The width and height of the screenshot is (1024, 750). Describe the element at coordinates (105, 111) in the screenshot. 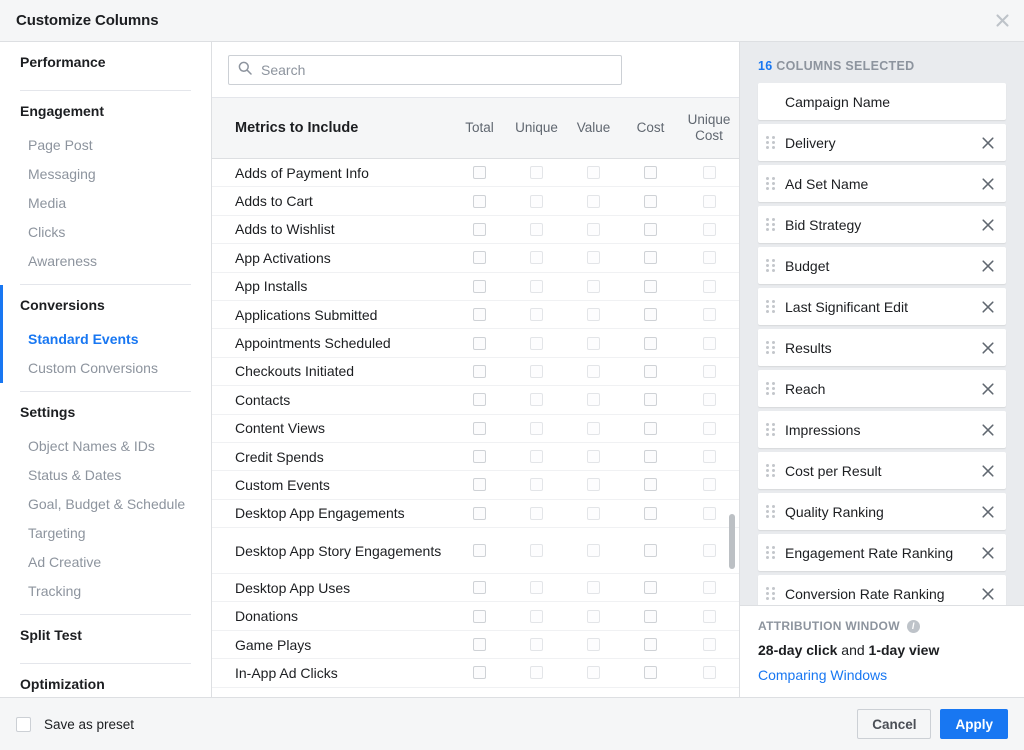

I see `sidebar-group-header-engagement: Engagement` at that location.